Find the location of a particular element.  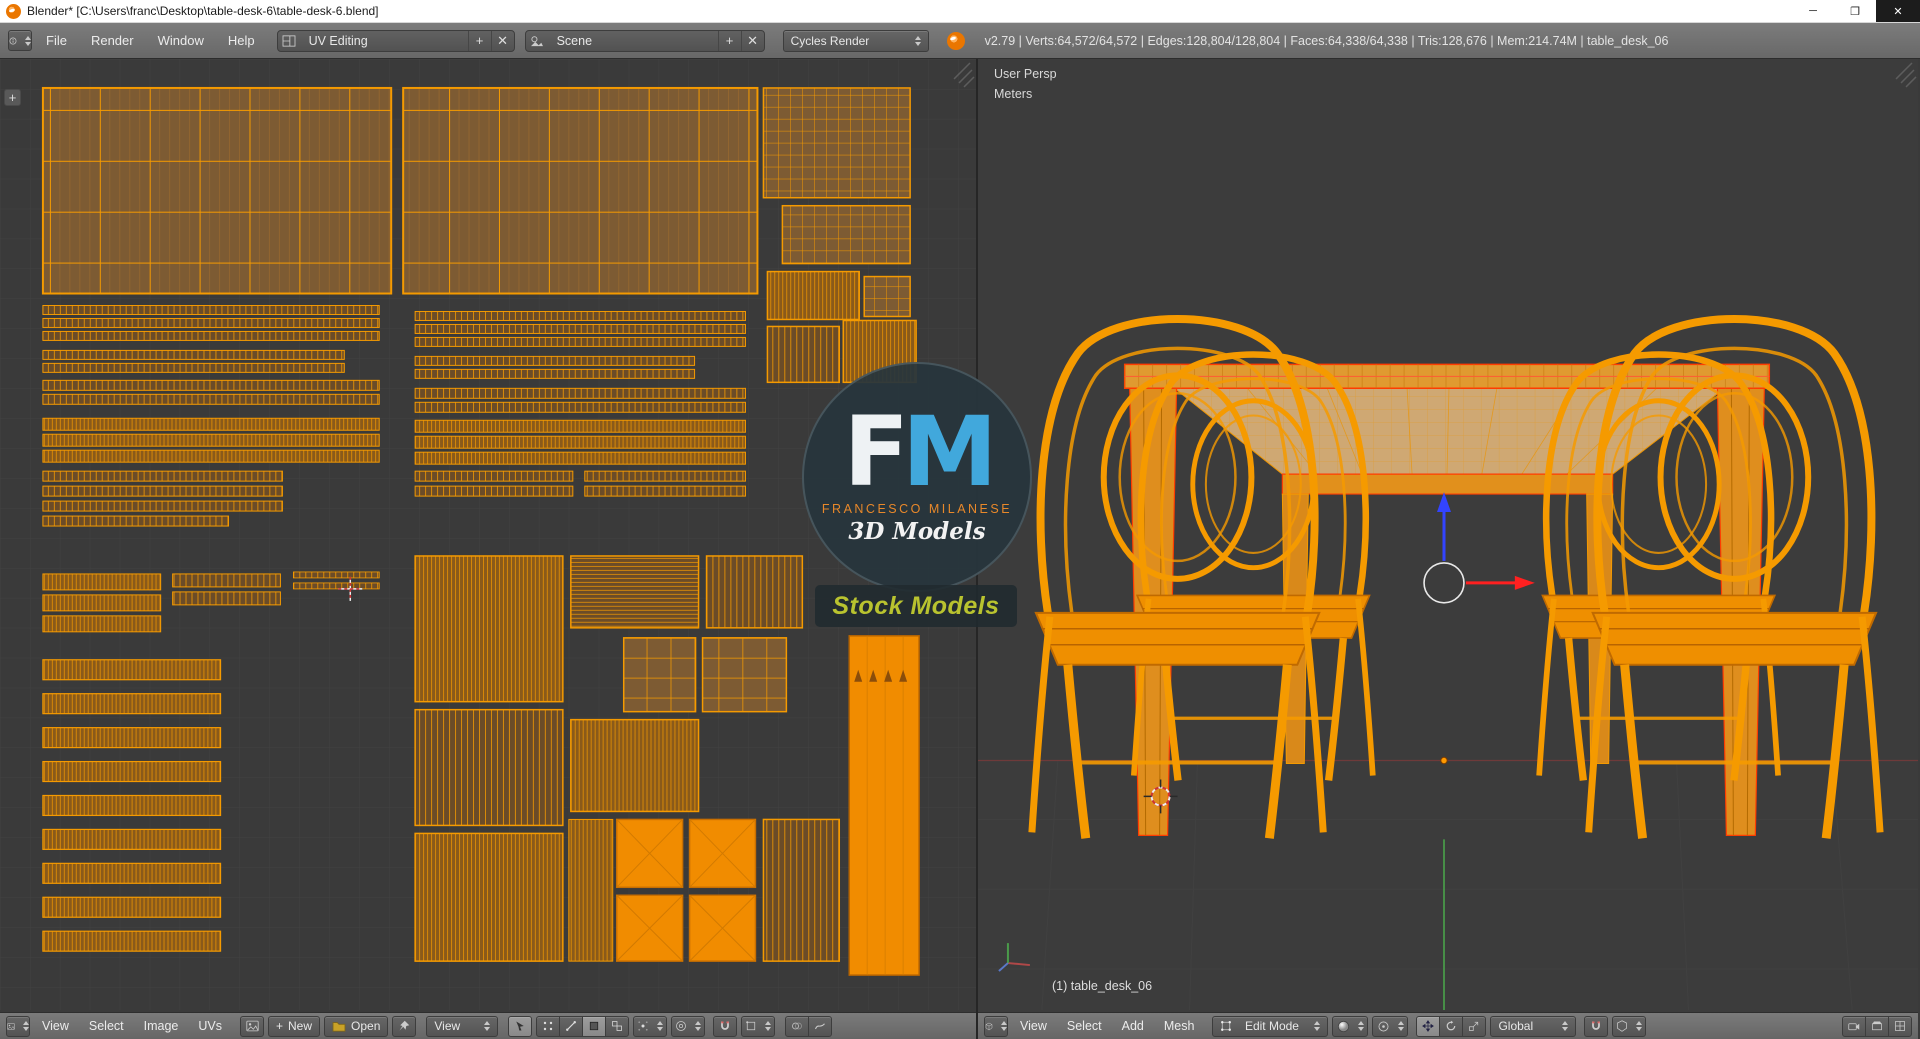

scene-name: Scene is located at coordinates (633, 41).